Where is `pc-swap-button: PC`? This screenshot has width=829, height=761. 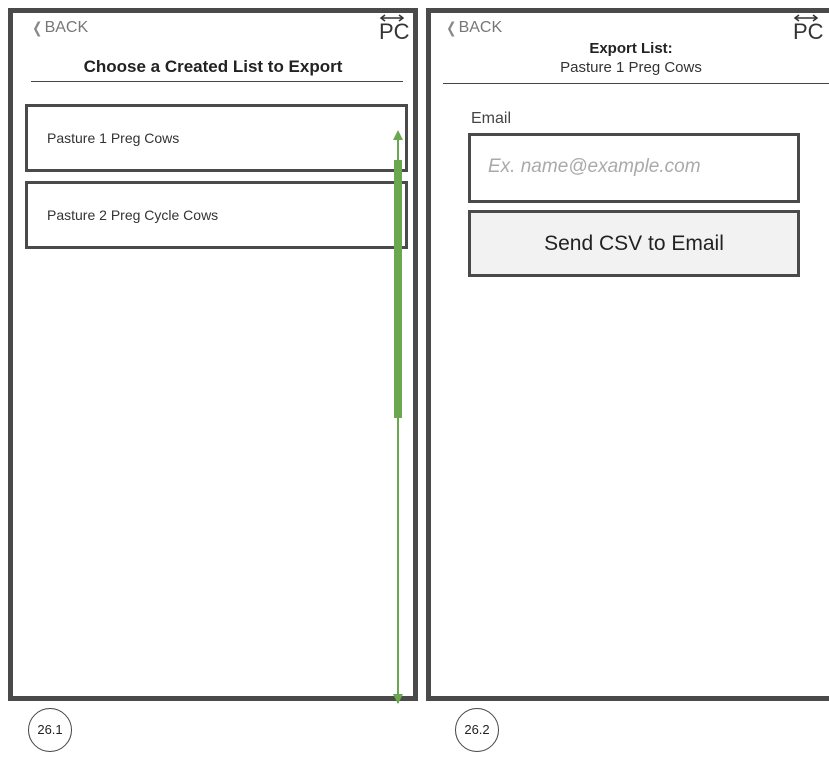 pc-swap-button: PC is located at coordinates (391, 30).